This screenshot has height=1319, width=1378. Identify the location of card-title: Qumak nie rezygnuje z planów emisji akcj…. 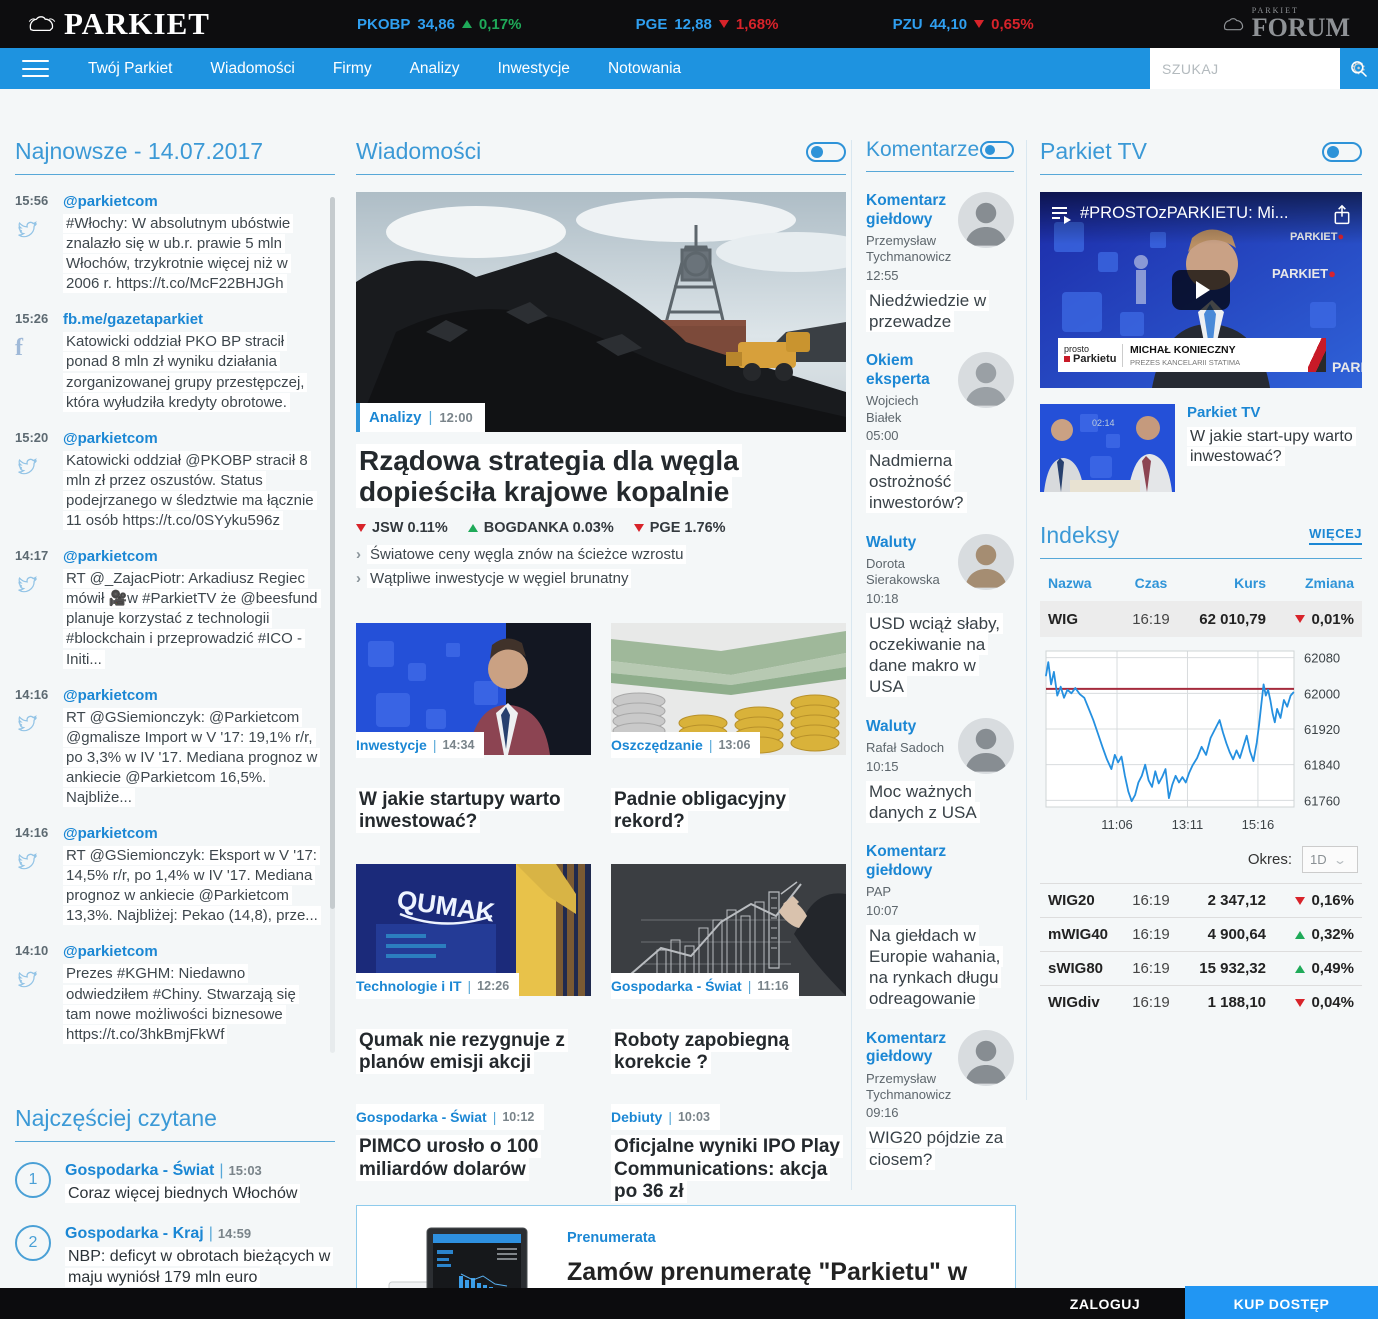
(473, 1051).